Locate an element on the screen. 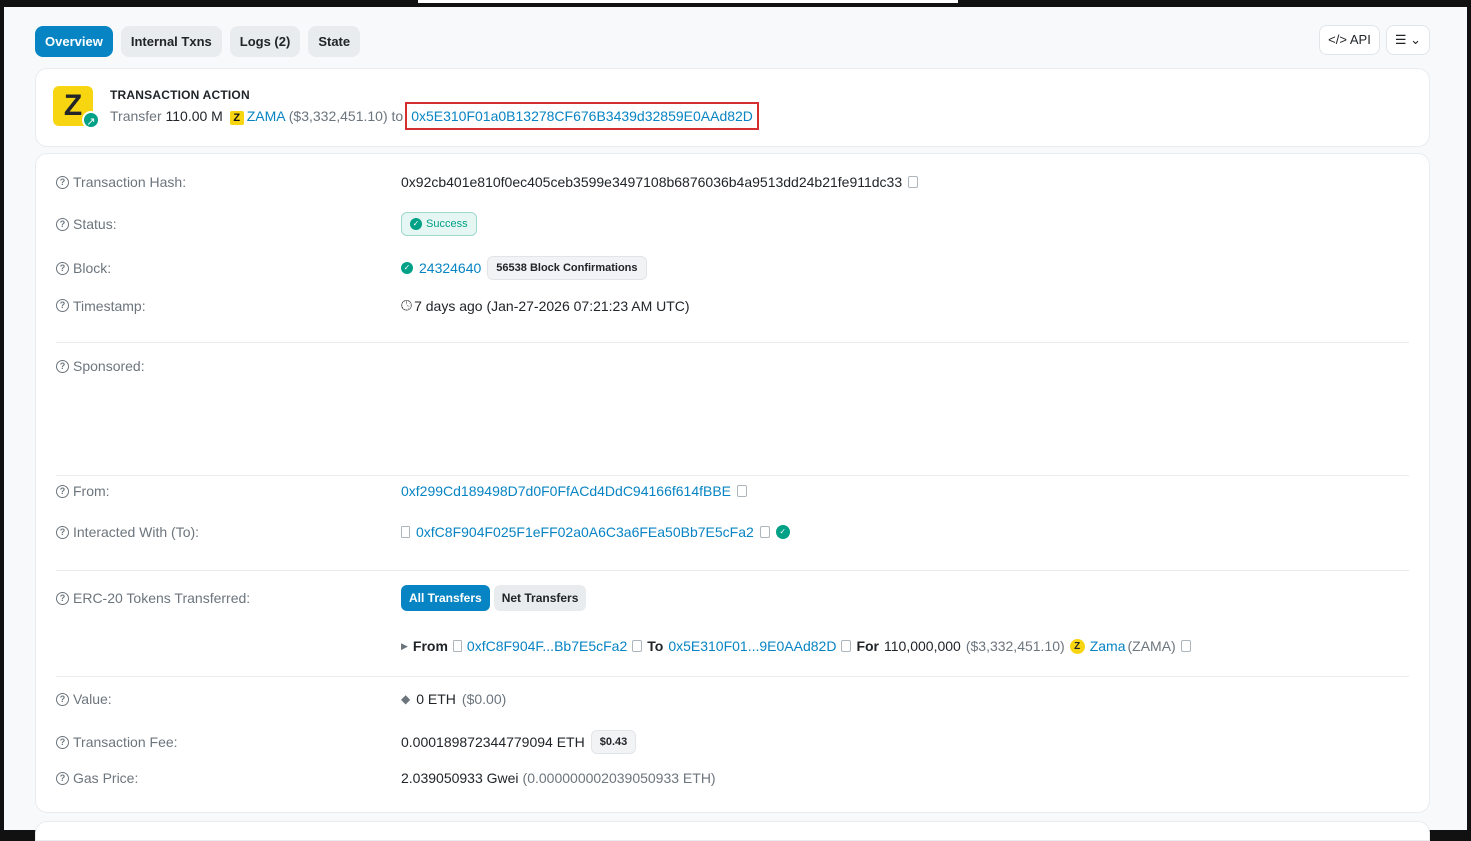 This screenshot has width=1471, height=841. top-strip is located at coordinates (688, 1).